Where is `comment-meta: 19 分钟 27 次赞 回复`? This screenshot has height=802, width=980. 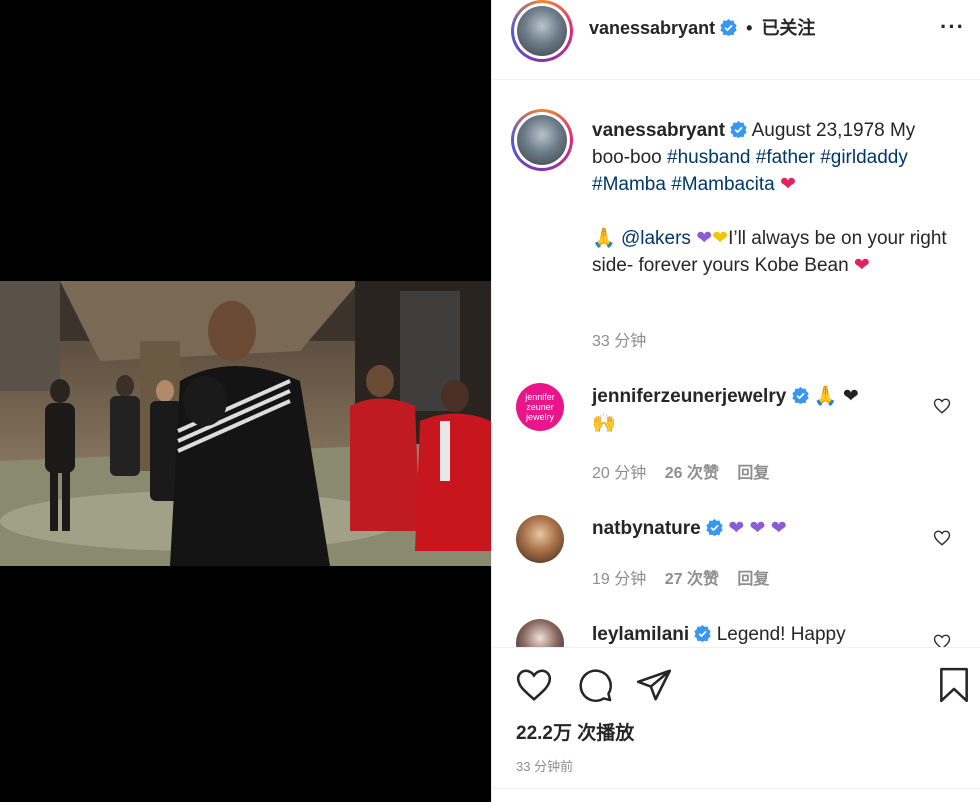 comment-meta: 19 分钟 27 次赞 回复 is located at coordinates (687, 577).